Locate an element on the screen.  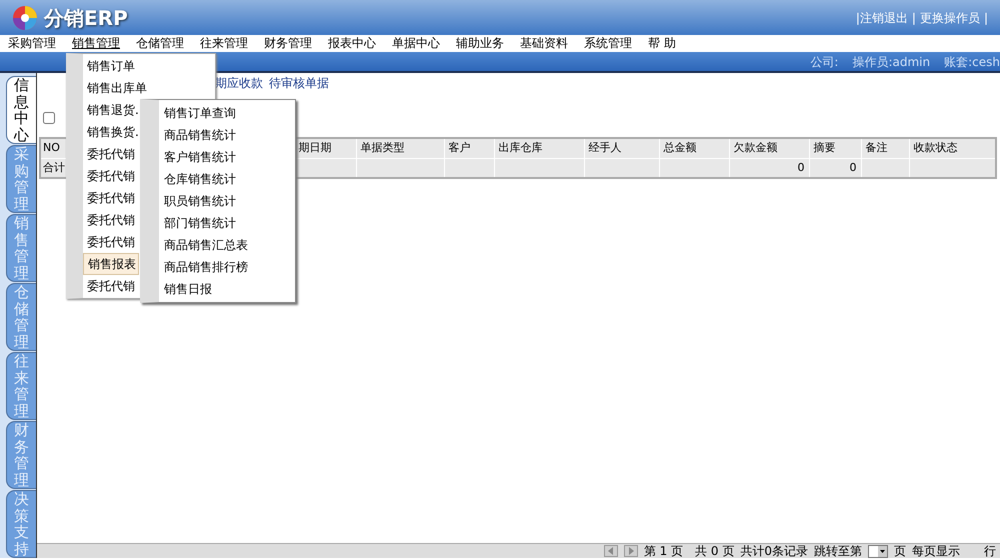
column-header: 期日期 is located at coordinates (325, 148).